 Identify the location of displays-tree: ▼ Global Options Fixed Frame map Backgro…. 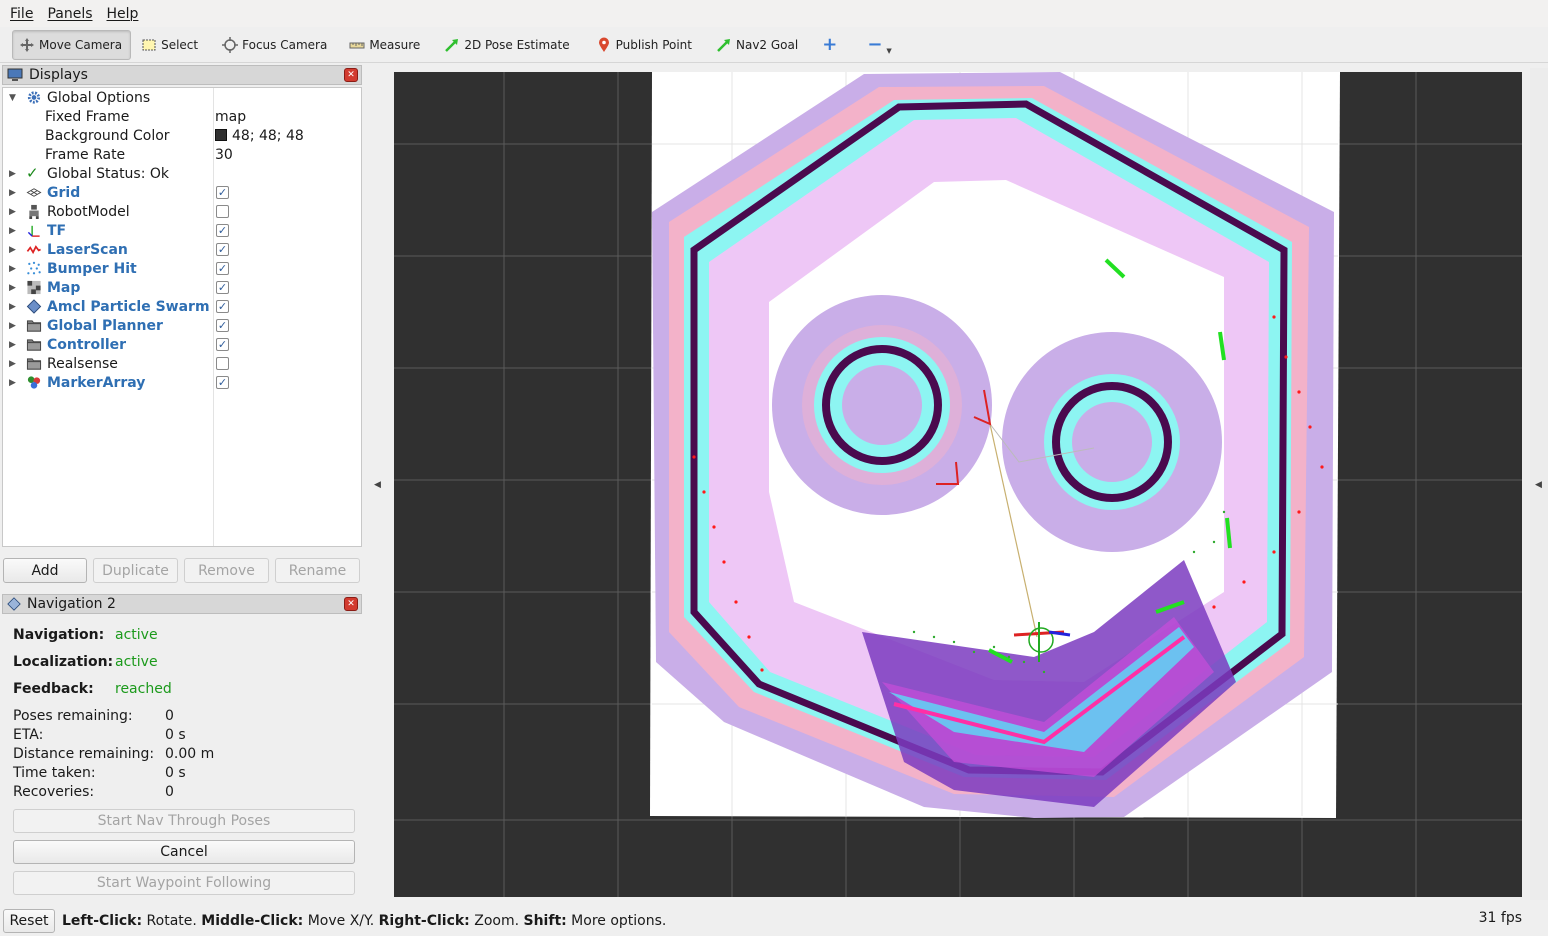
(182, 317).